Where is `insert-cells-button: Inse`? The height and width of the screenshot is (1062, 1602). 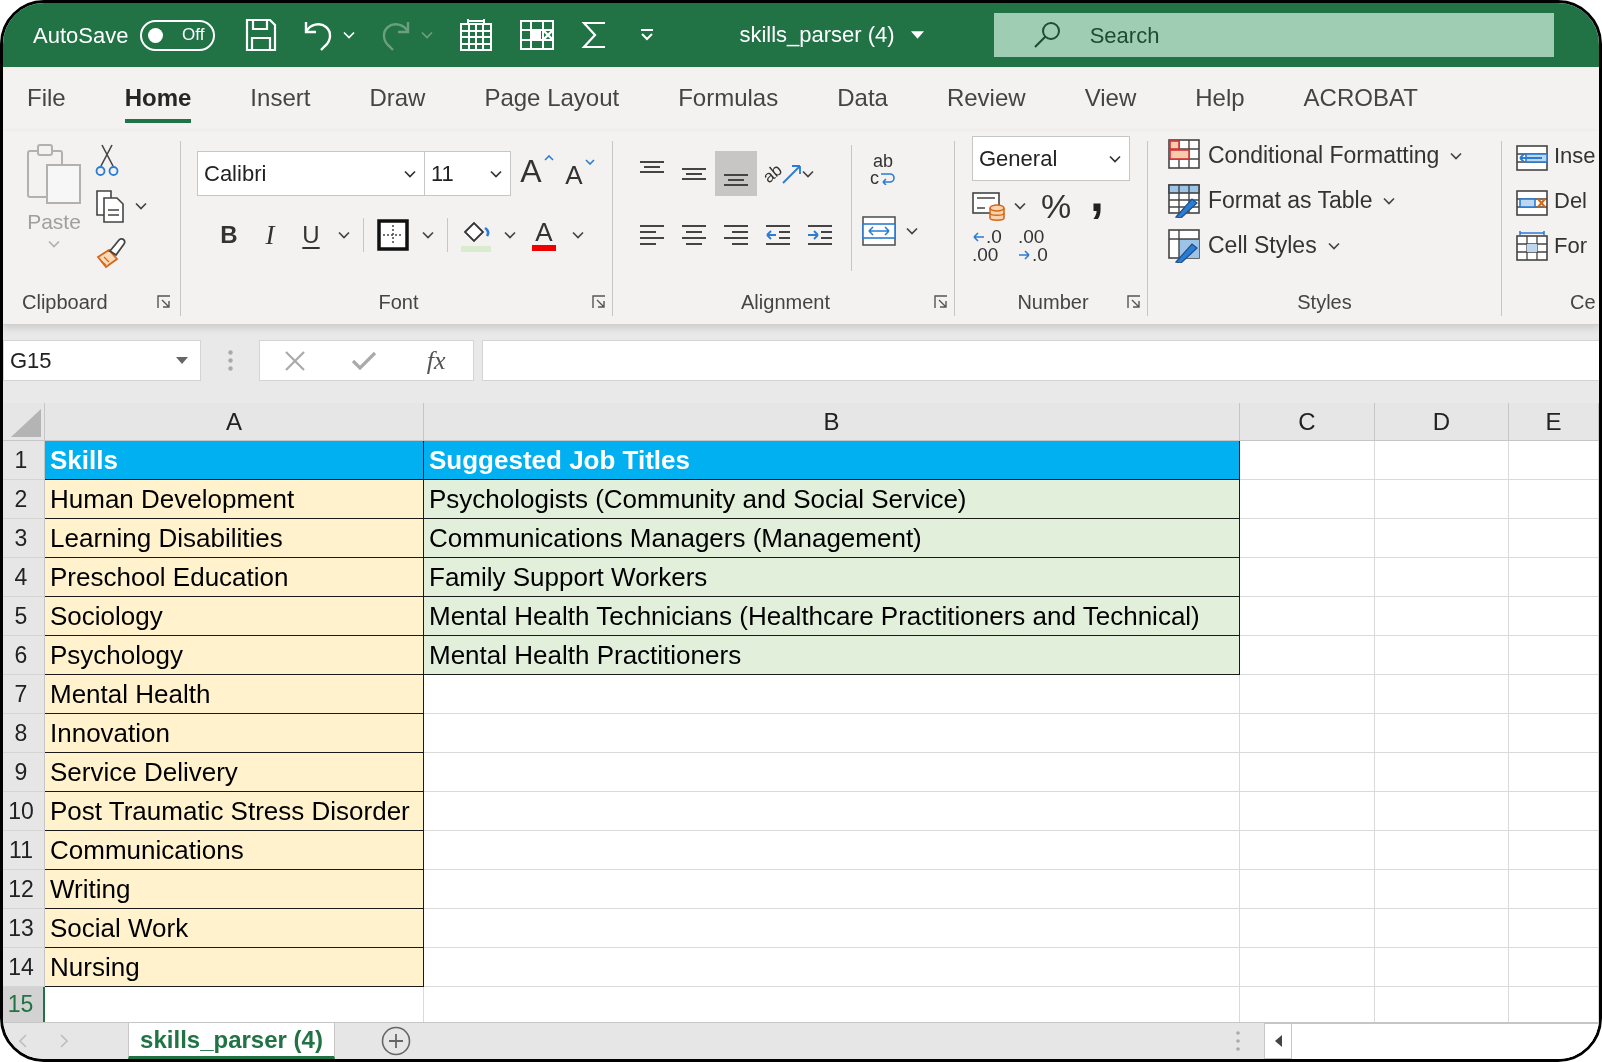 insert-cells-button: Inse is located at coordinates (1557, 155).